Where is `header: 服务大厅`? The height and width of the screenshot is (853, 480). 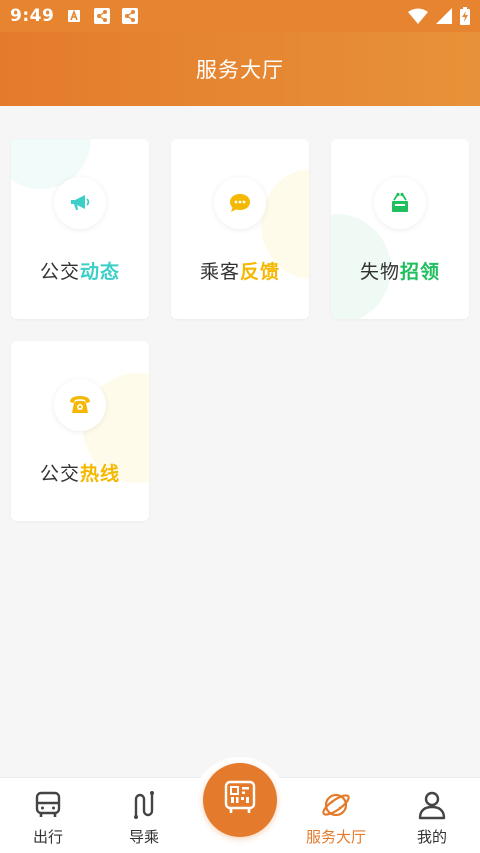
header: 服务大厅 is located at coordinates (240, 69).